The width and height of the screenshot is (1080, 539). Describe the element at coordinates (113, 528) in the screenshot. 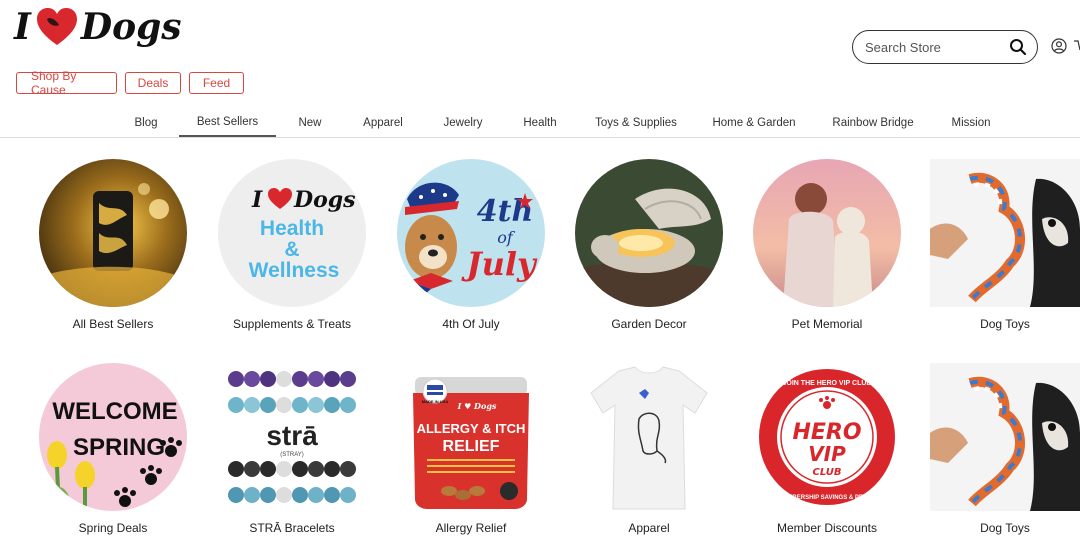

I see `category-label: Spring Deals` at that location.